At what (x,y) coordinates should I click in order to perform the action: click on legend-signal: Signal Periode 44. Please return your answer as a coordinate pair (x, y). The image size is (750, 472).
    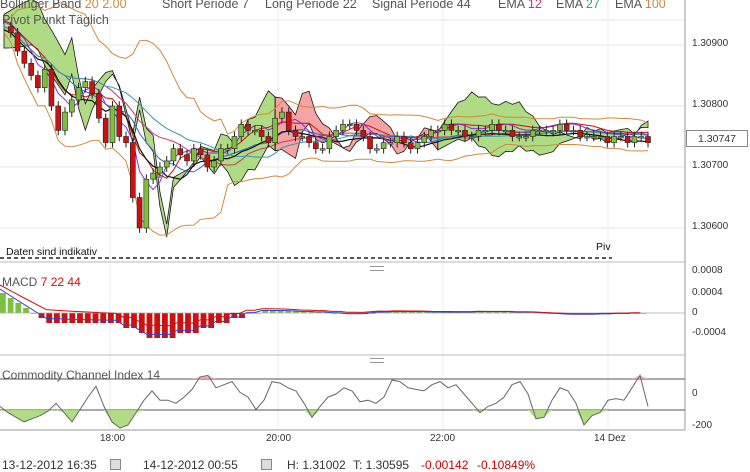
    Looking at the image, I should click on (421, 5).